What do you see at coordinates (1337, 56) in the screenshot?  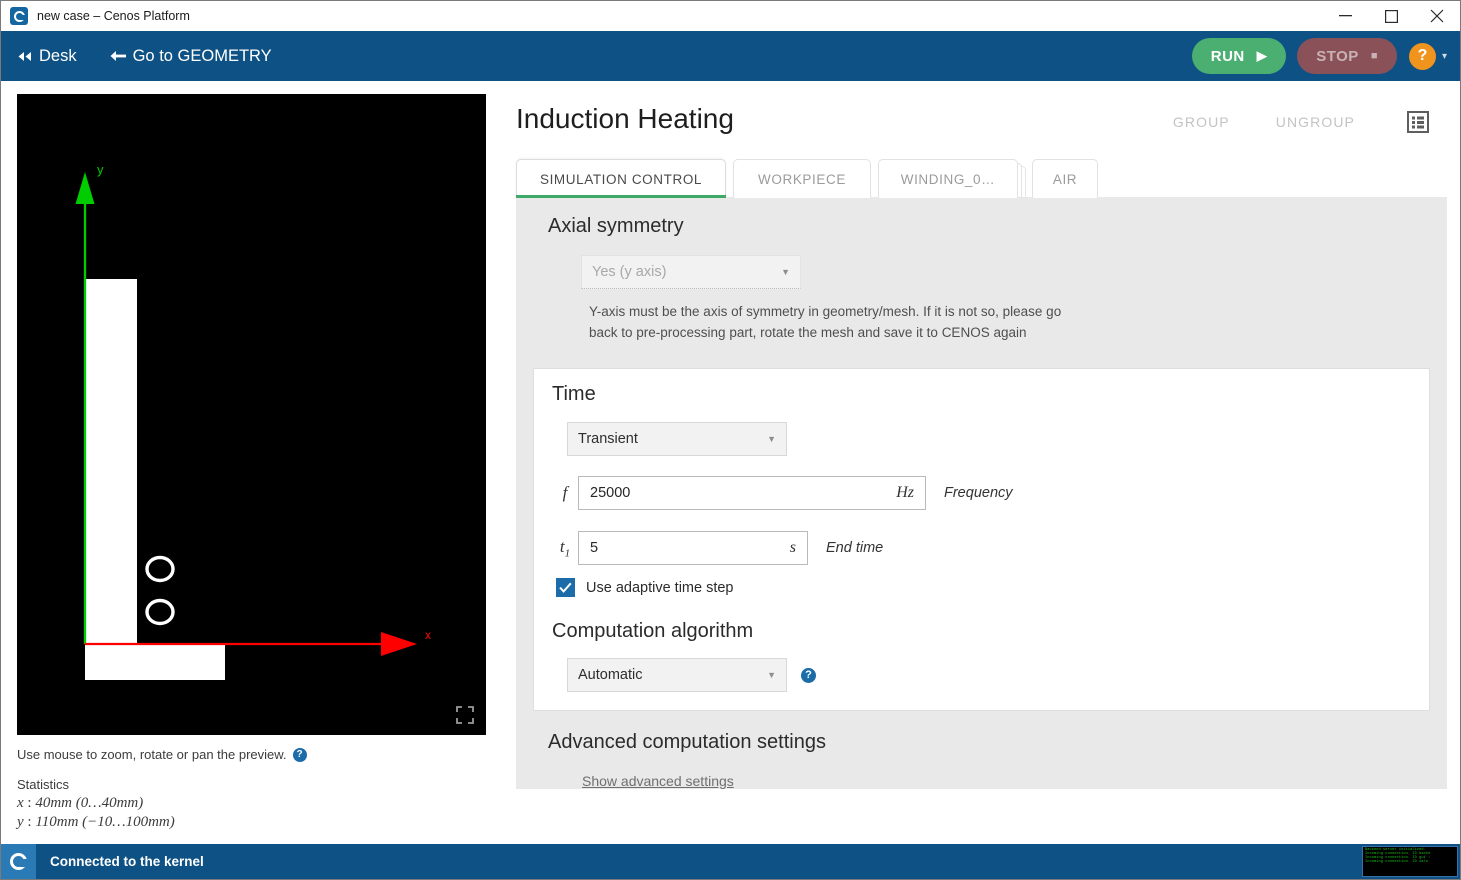 I see `stop-label: STOP` at bounding box center [1337, 56].